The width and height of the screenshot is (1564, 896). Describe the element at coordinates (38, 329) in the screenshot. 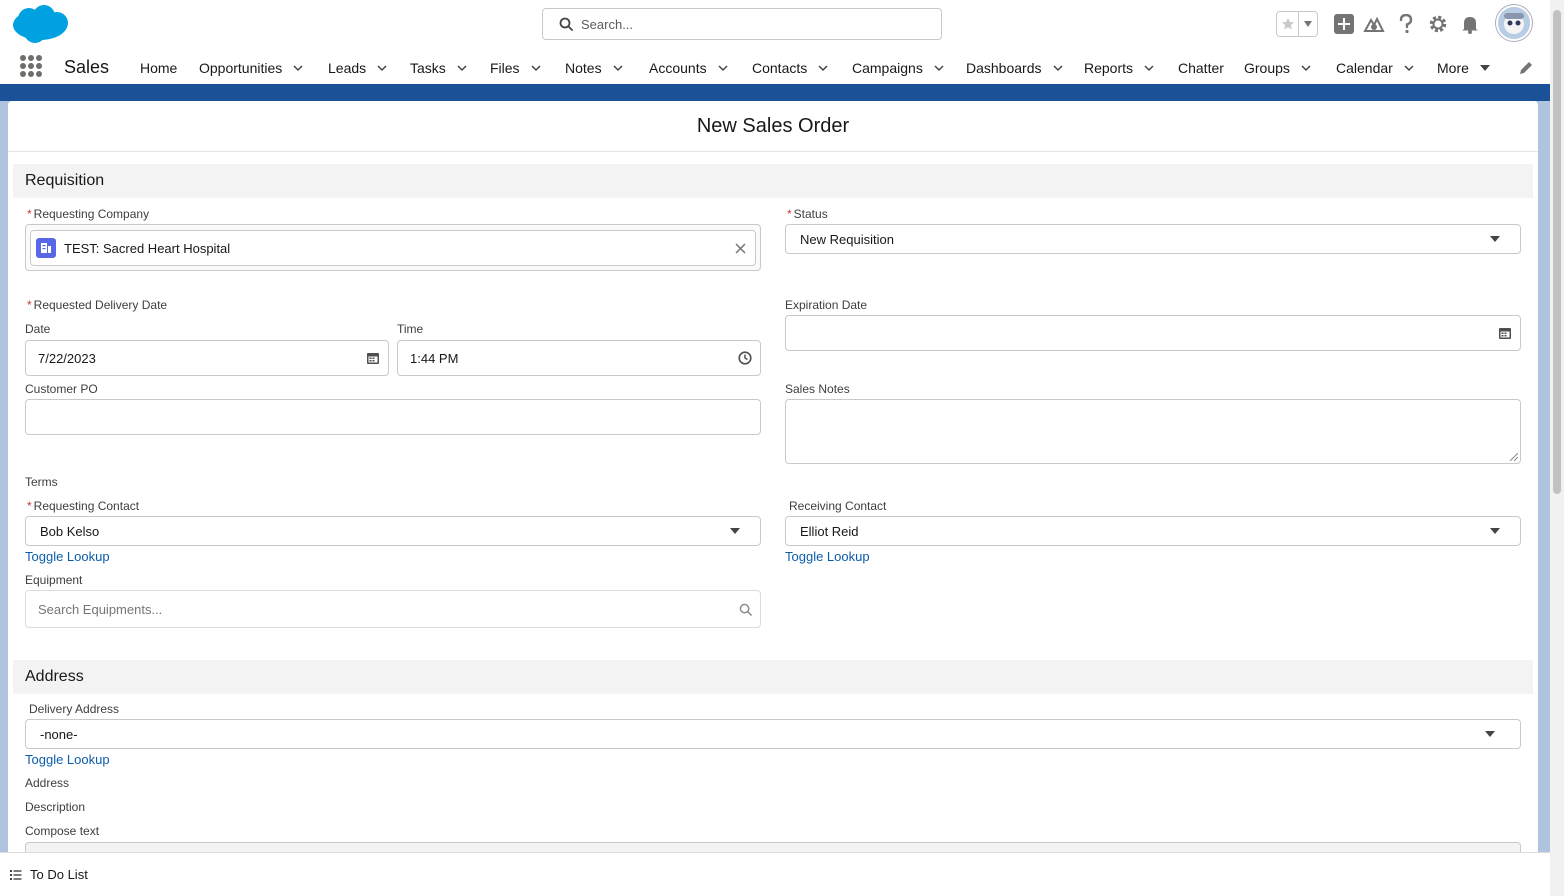

I see `date-label: Date` at that location.